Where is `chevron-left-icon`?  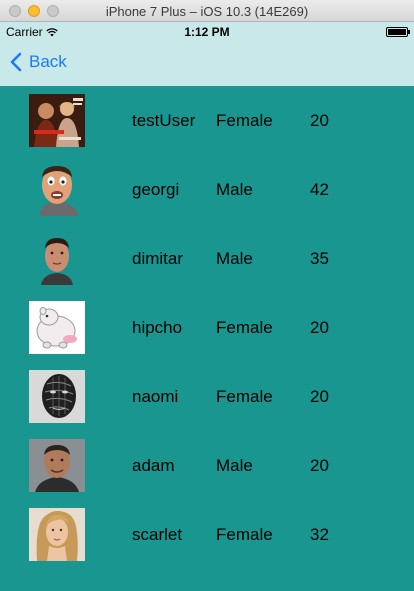 chevron-left-icon is located at coordinates (16, 62).